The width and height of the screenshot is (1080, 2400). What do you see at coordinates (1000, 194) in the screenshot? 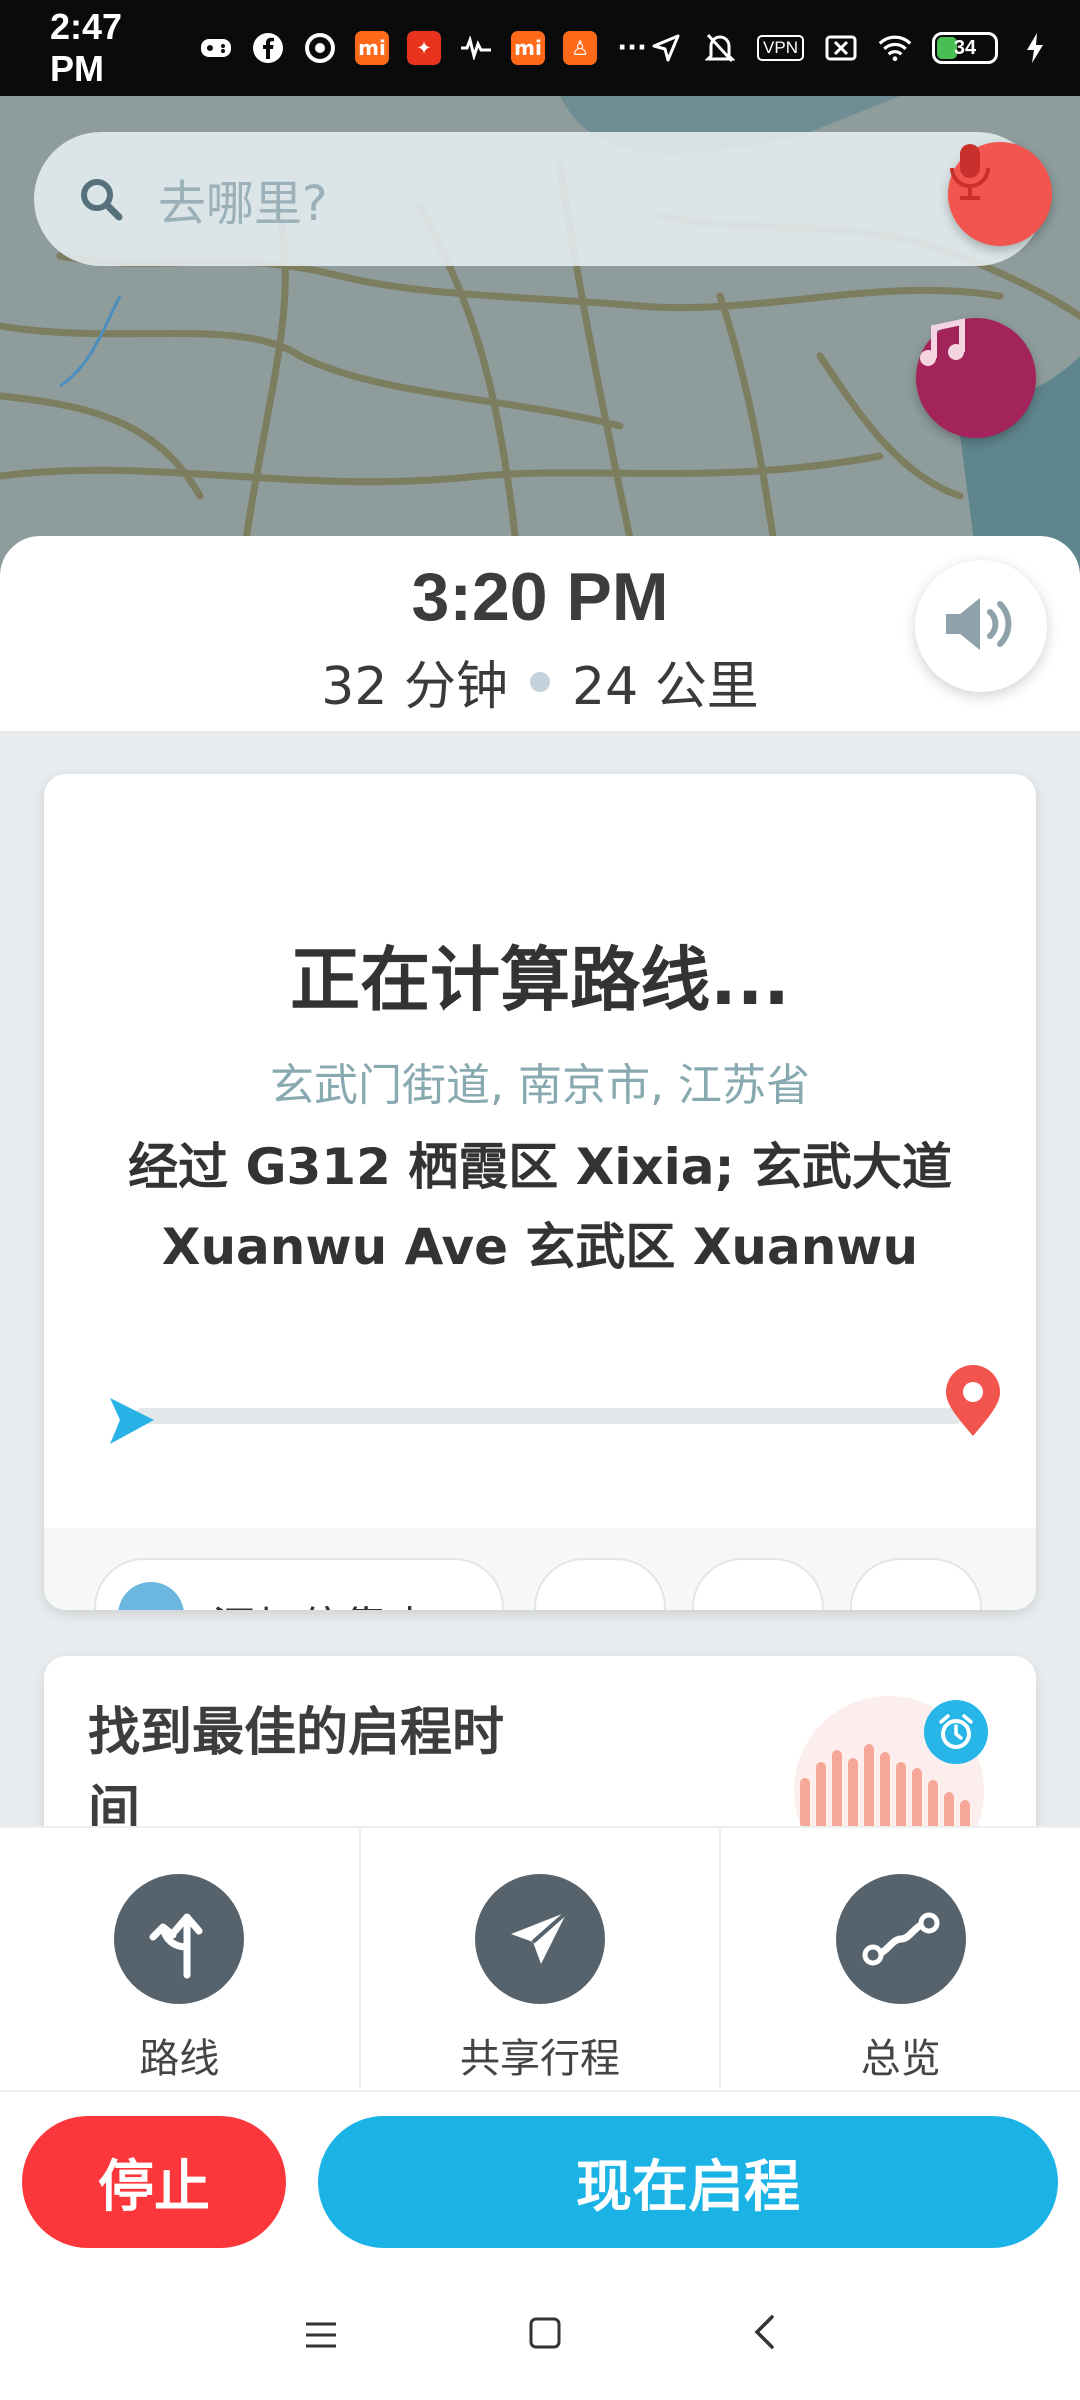
I see `voice-search-button` at bounding box center [1000, 194].